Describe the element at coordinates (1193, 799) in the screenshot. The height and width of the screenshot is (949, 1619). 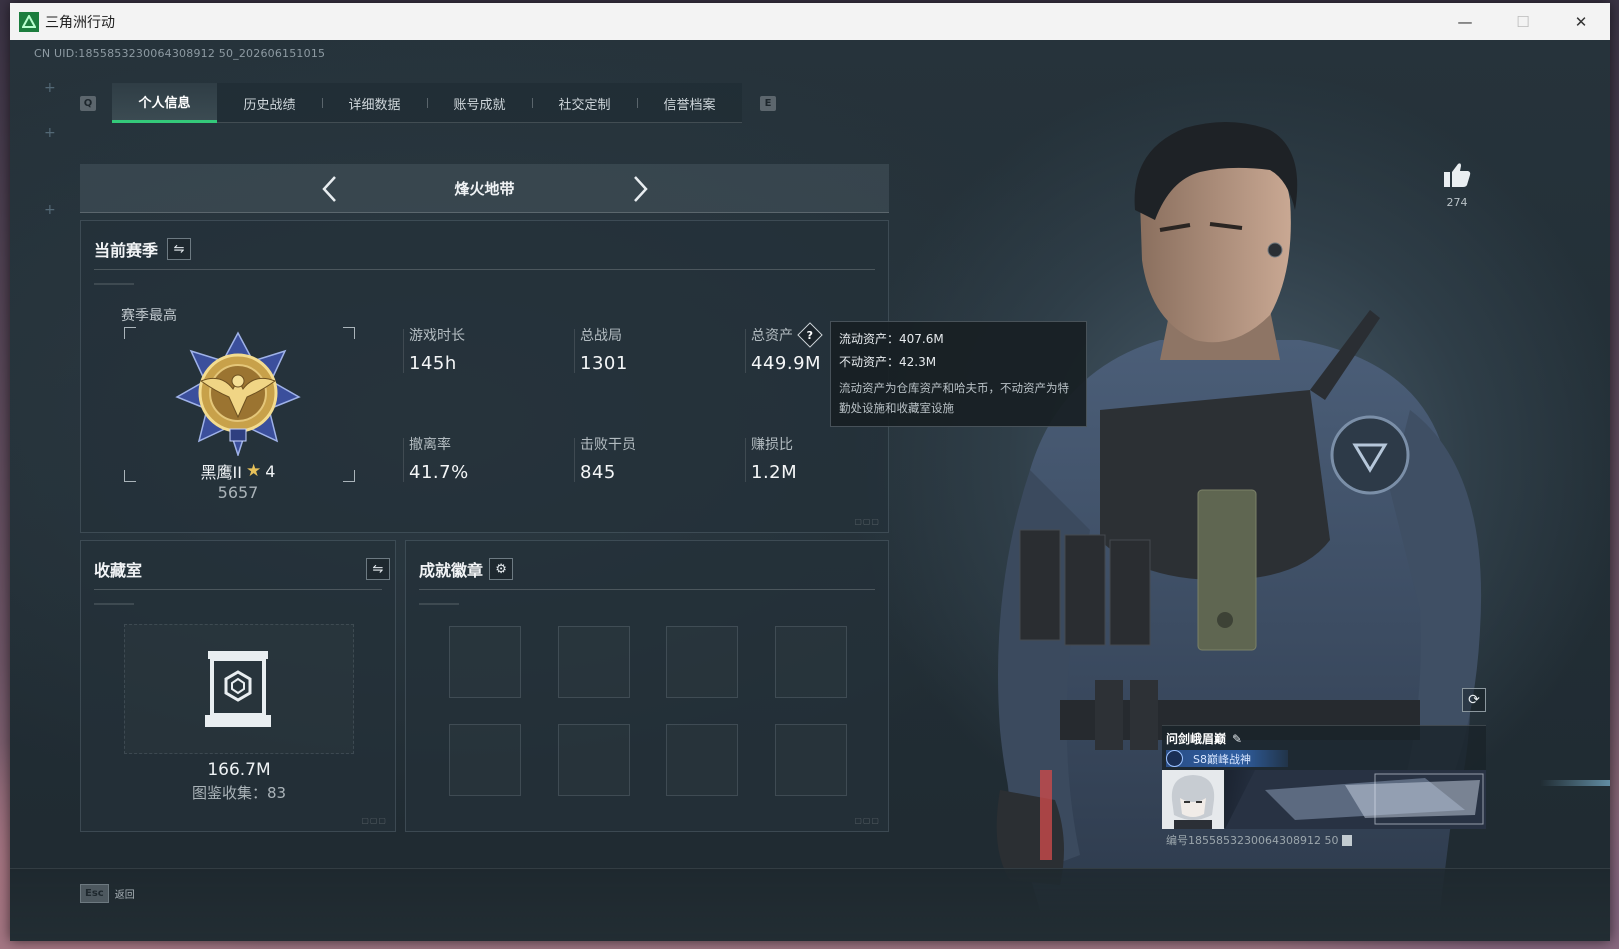
I see `avatar` at that location.